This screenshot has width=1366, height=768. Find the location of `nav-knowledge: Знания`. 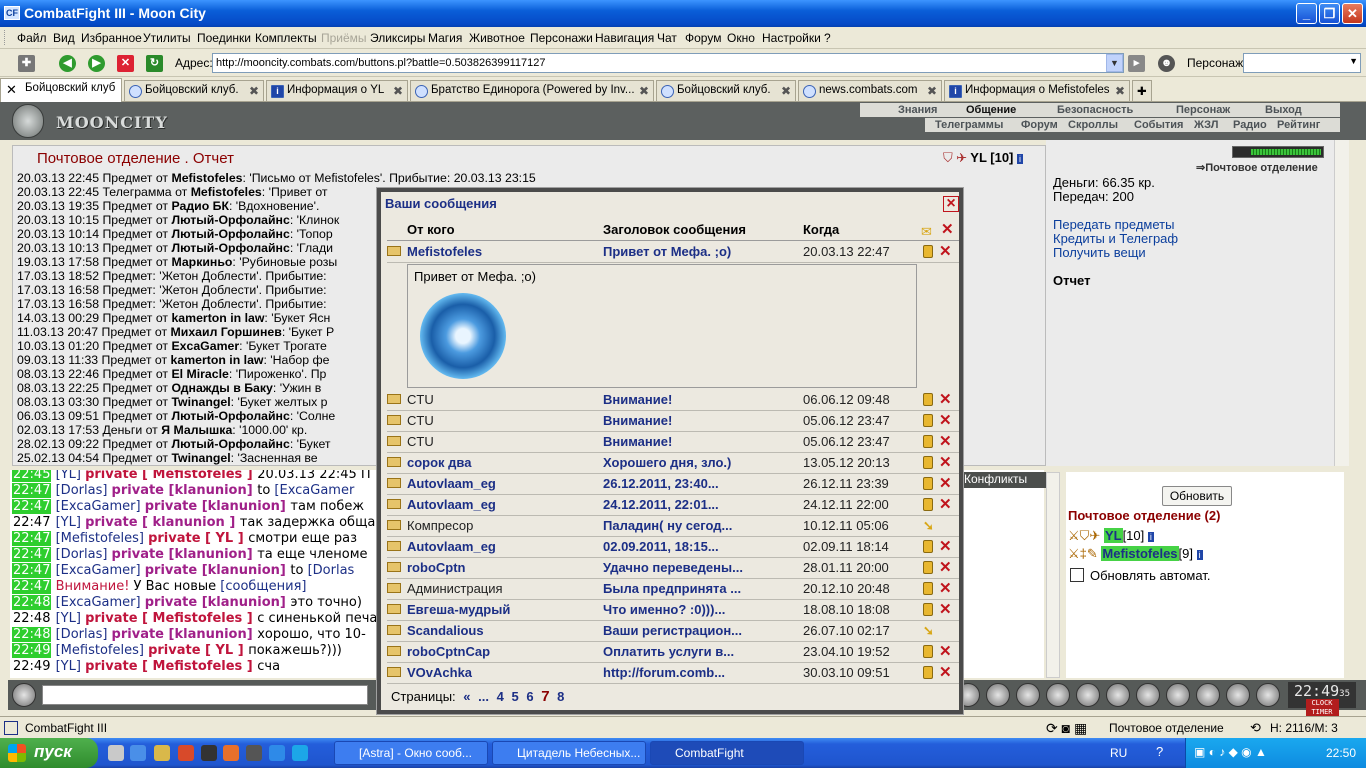

nav-knowledge: Знания is located at coordinates (917, 110).